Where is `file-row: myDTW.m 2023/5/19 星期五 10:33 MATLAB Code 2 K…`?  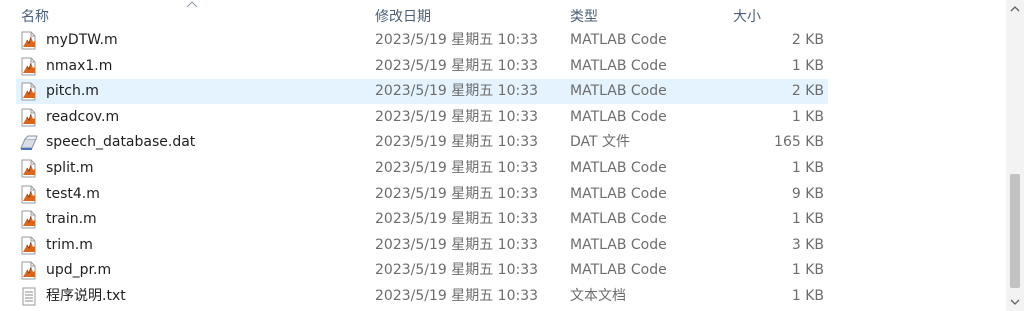 file-row: myDTW.m 2023/5/19 星期五 10:33 MATLAB Code 2 K… is located at coordinates (422, 40).